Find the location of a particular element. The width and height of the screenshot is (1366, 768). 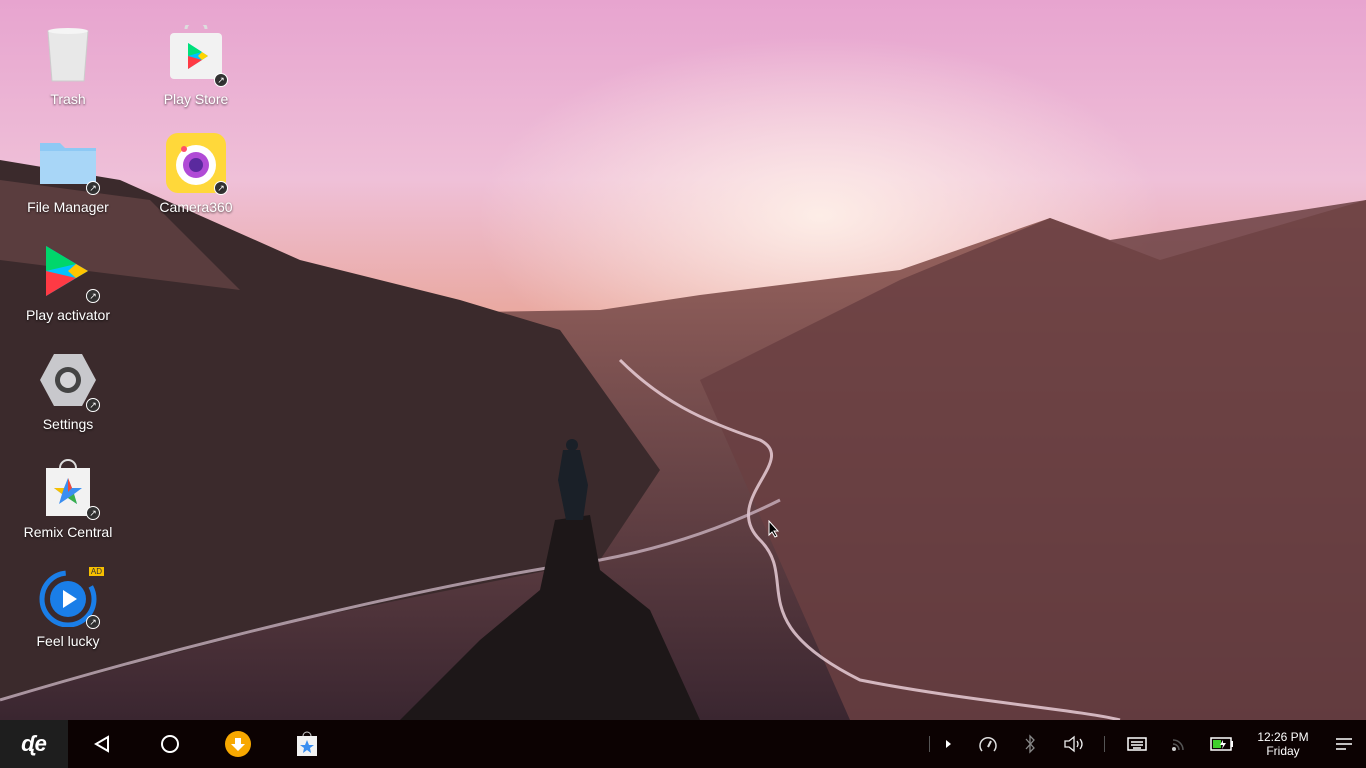

icon-label: Camera360 is located at coordinates (196, 207).